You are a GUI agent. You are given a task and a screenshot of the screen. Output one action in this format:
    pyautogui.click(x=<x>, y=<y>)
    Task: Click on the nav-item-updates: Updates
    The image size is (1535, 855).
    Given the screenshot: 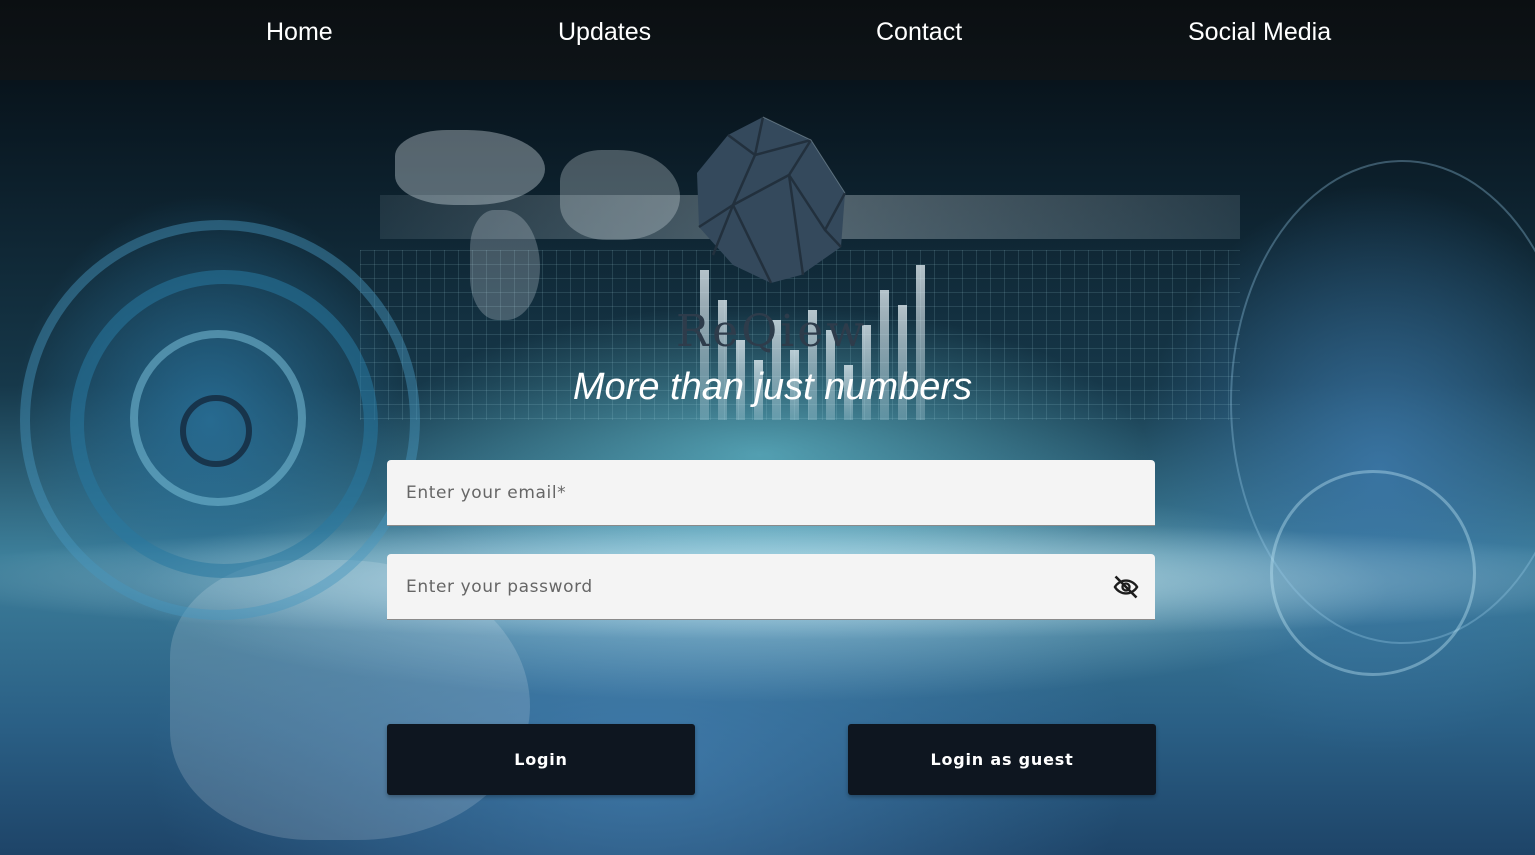 What is the action you would take?
    pyautogui.click(x=604, y=32)
    